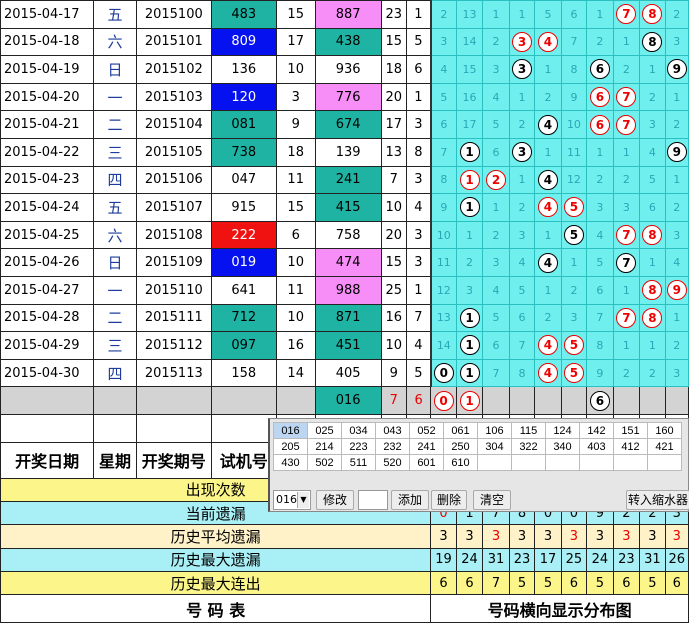 This screenshot has width=689, height=623. Describe the element at coordinates (358, 462) in the screenshot. I see `combination-cell: 511` at that location.